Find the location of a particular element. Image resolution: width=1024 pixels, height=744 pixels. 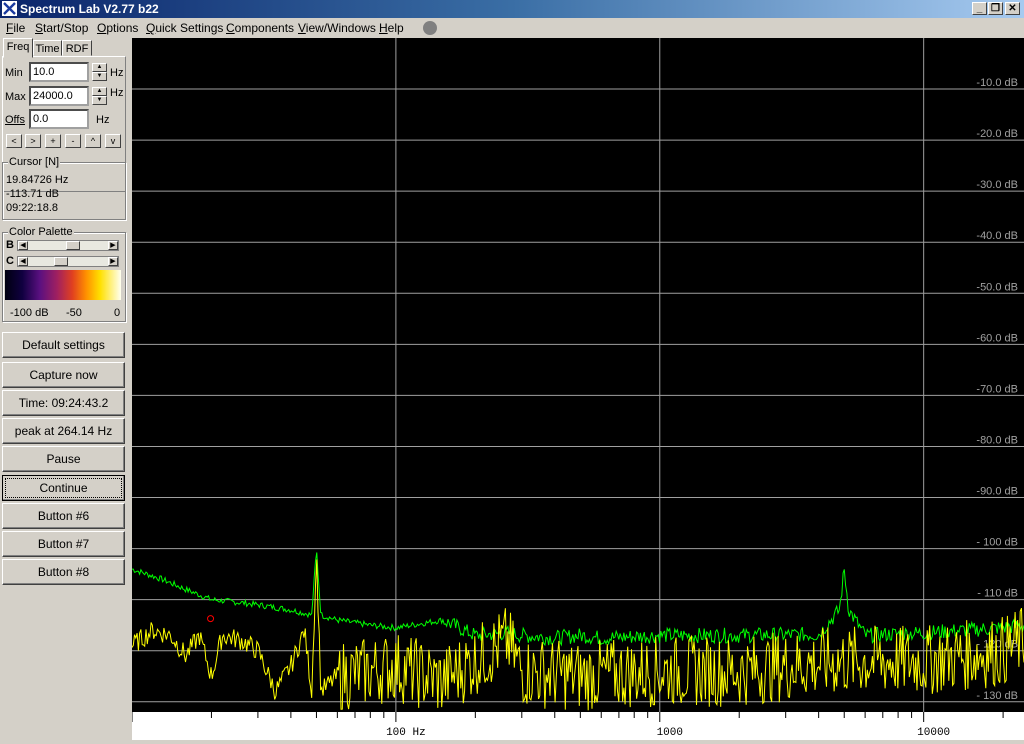

average-spectrum-line is located at coordinates (578, 599).